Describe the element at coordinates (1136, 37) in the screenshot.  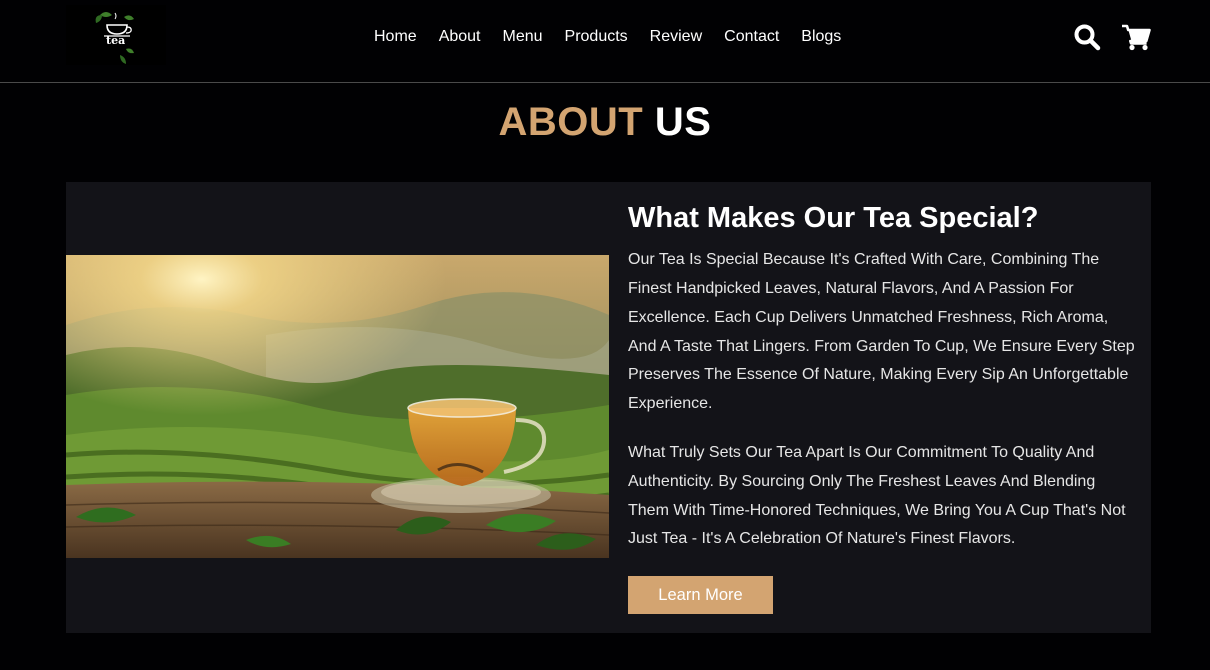
I see `cart-icon` at that location.